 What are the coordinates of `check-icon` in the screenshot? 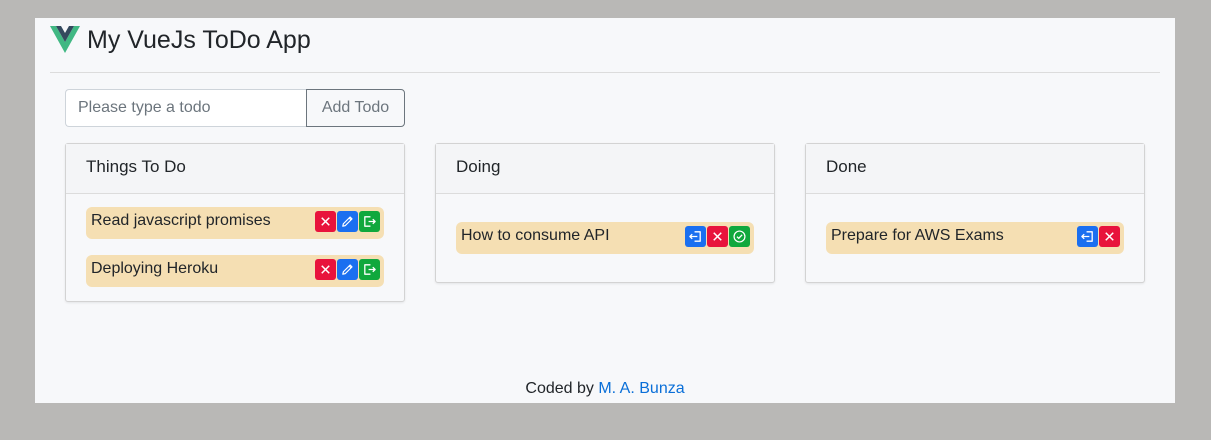 It's located at (739, 236).